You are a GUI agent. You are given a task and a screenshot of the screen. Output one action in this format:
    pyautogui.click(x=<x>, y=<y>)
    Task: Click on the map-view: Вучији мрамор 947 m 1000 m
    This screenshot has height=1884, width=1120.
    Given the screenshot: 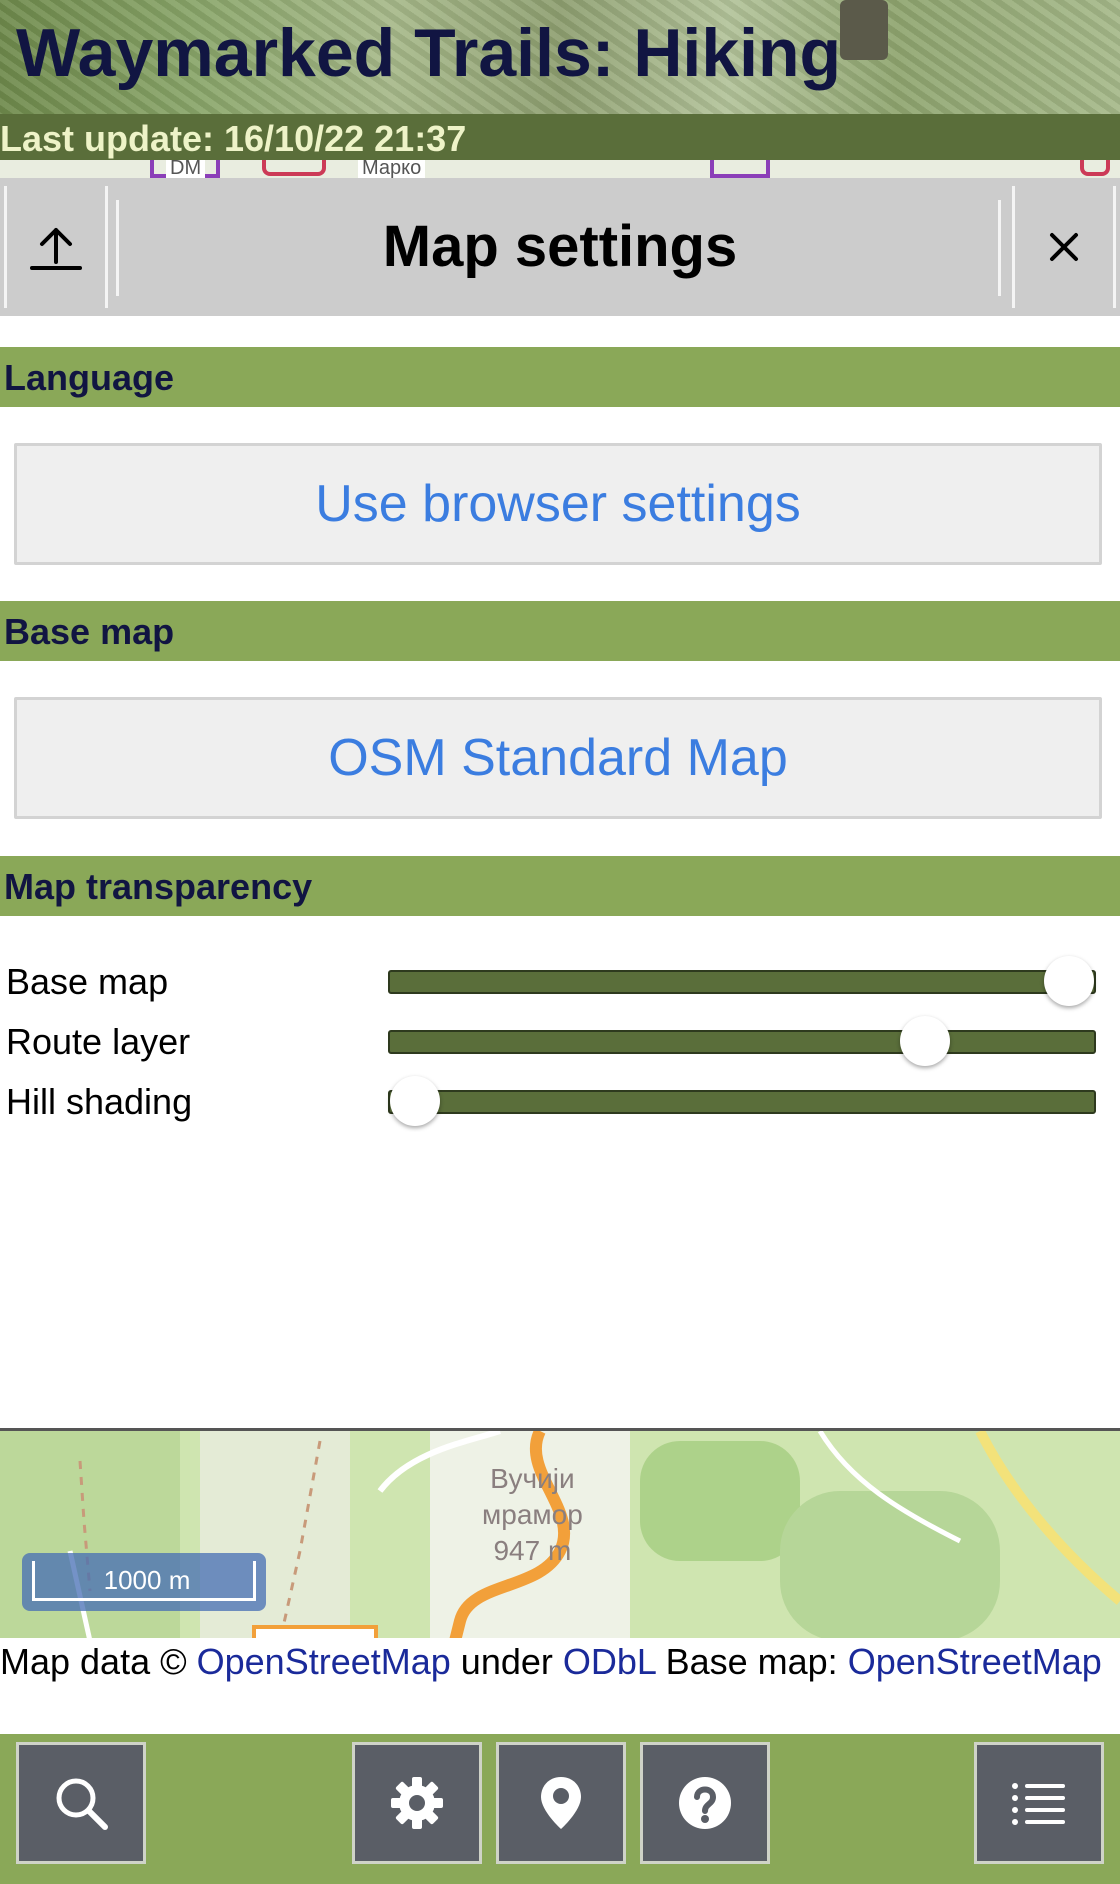 What is the action you would take?
    pyautogui.click(x=560, y=1533)
    